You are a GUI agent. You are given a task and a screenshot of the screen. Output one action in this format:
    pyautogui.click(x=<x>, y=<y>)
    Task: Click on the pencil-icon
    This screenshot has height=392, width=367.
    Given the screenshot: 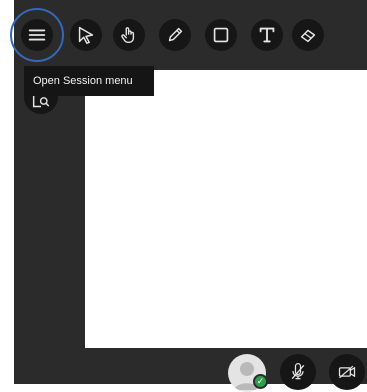 What is the action you would take?
    pyautogui.click(x=175, y=34)
    